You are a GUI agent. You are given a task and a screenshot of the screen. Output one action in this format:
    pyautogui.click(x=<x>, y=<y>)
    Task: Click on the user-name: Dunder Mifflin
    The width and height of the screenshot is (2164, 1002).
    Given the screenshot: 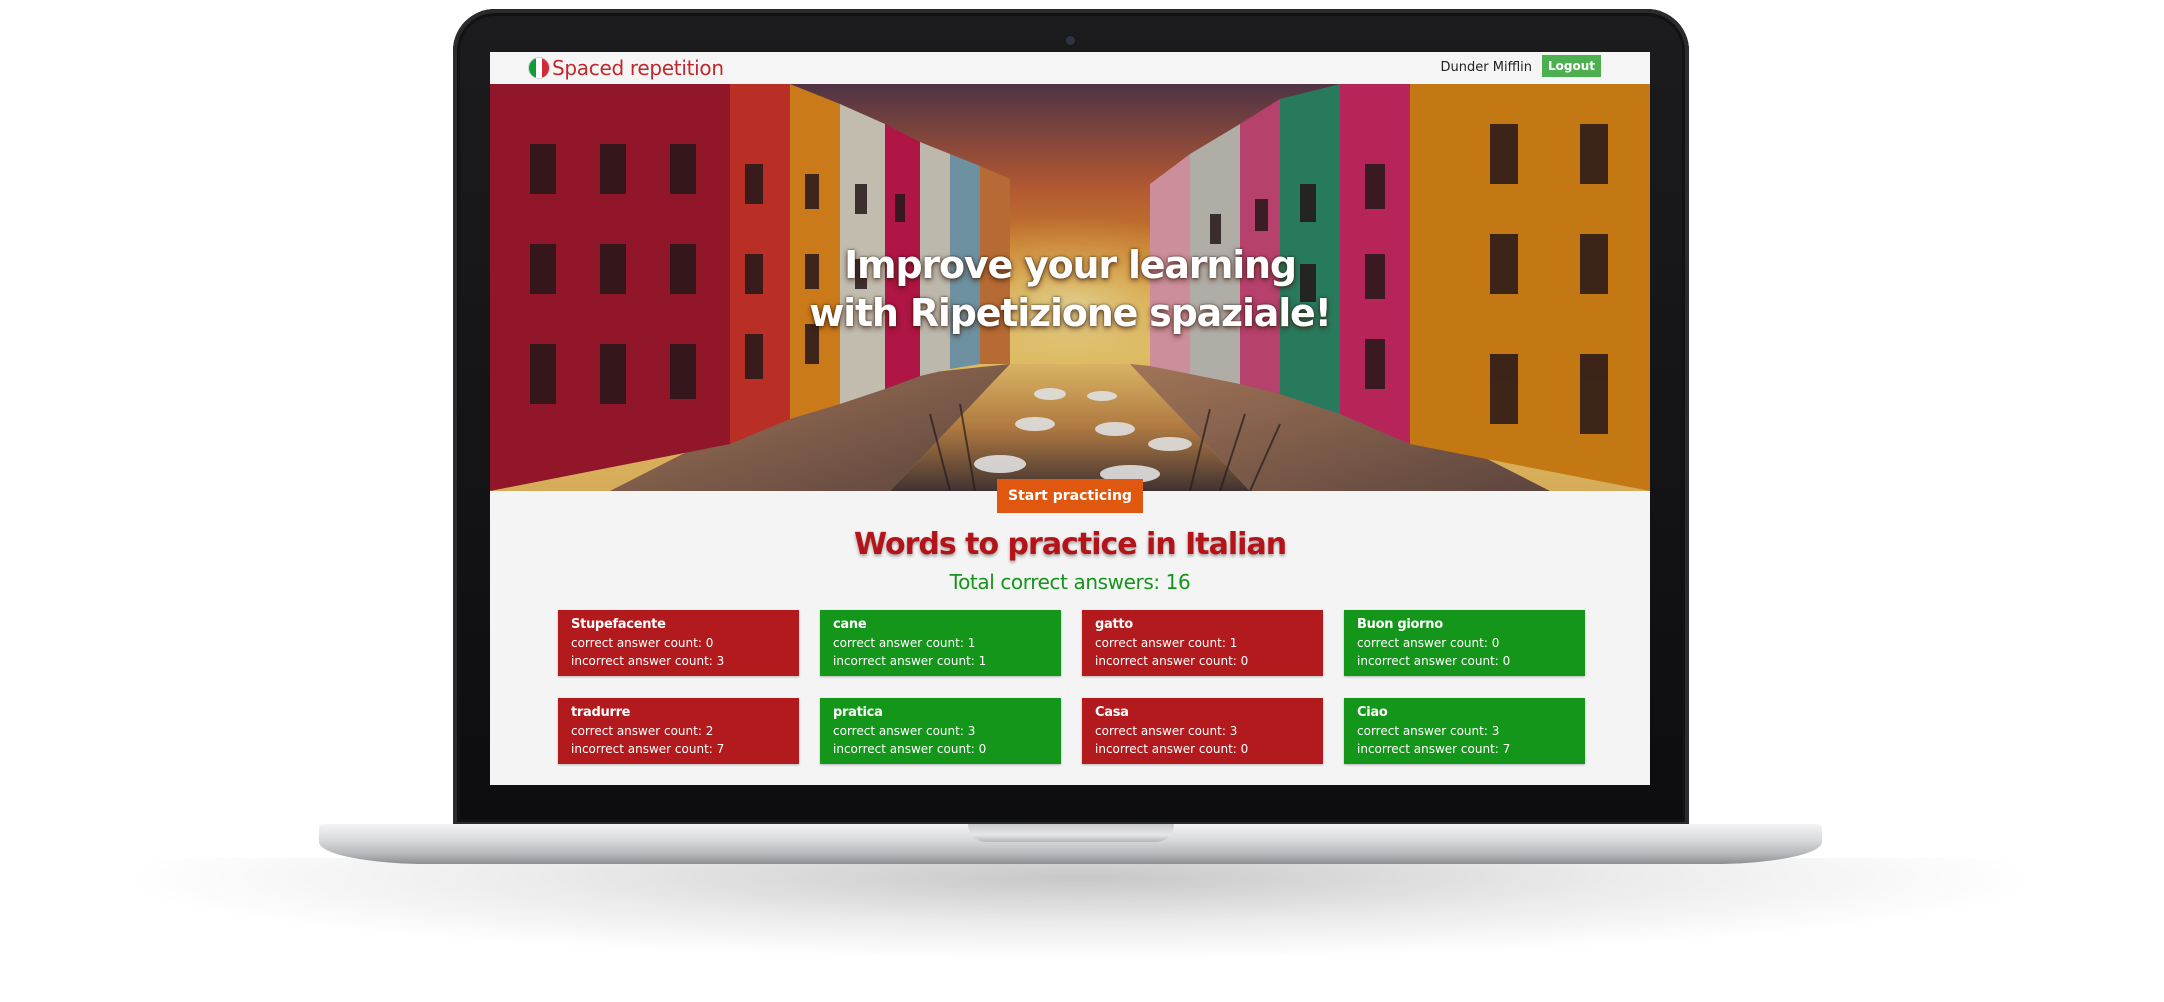 What is the action you would take?
    pyautogui.click(x=1486, y=67)
    